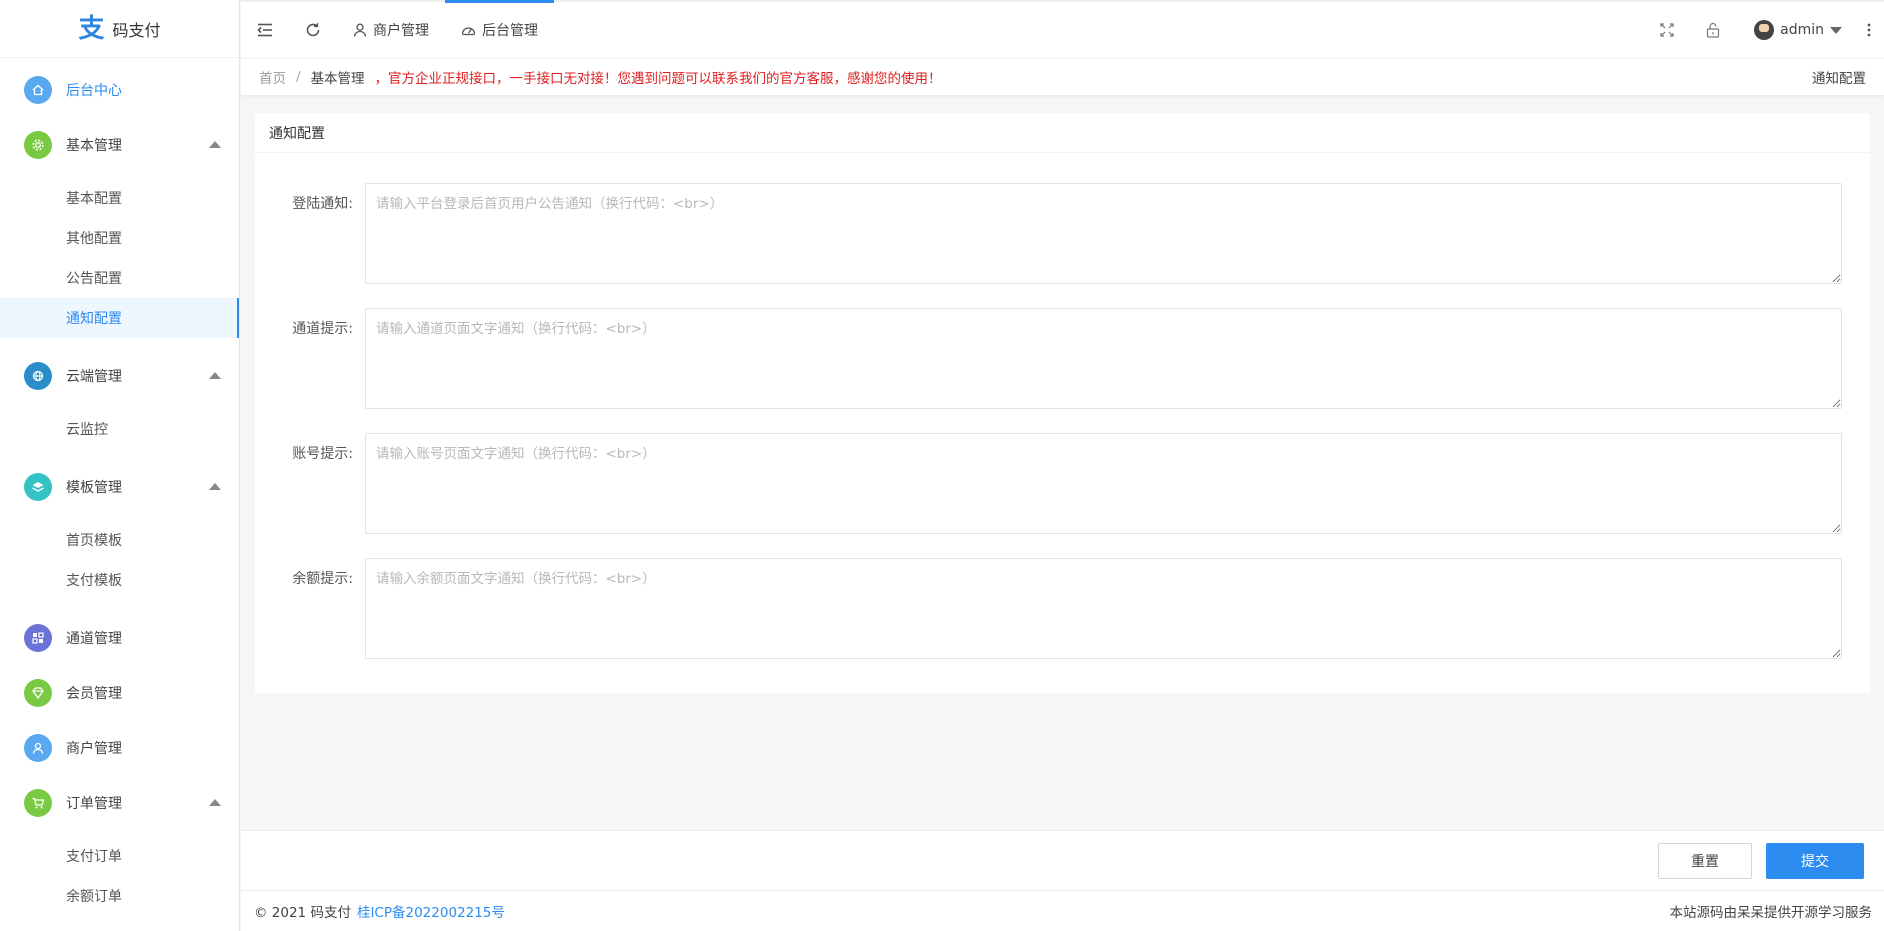 Image resolution: width=1884 pixels, height=931 pixels. I want to click on sidebar-item: 通道管理, so click(119, 637).